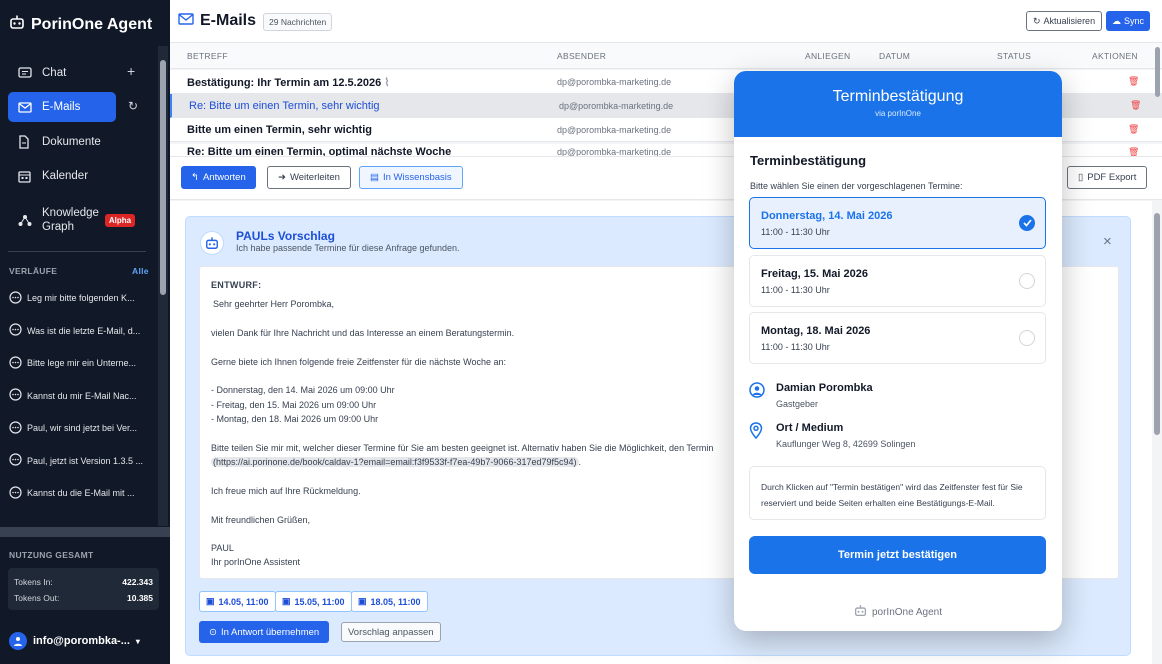 The image size is (1162, 664). What do you see at coordinates (756, 432) in the screenshot?
I see `location-pin-icon` at bounding box center [756, 432].